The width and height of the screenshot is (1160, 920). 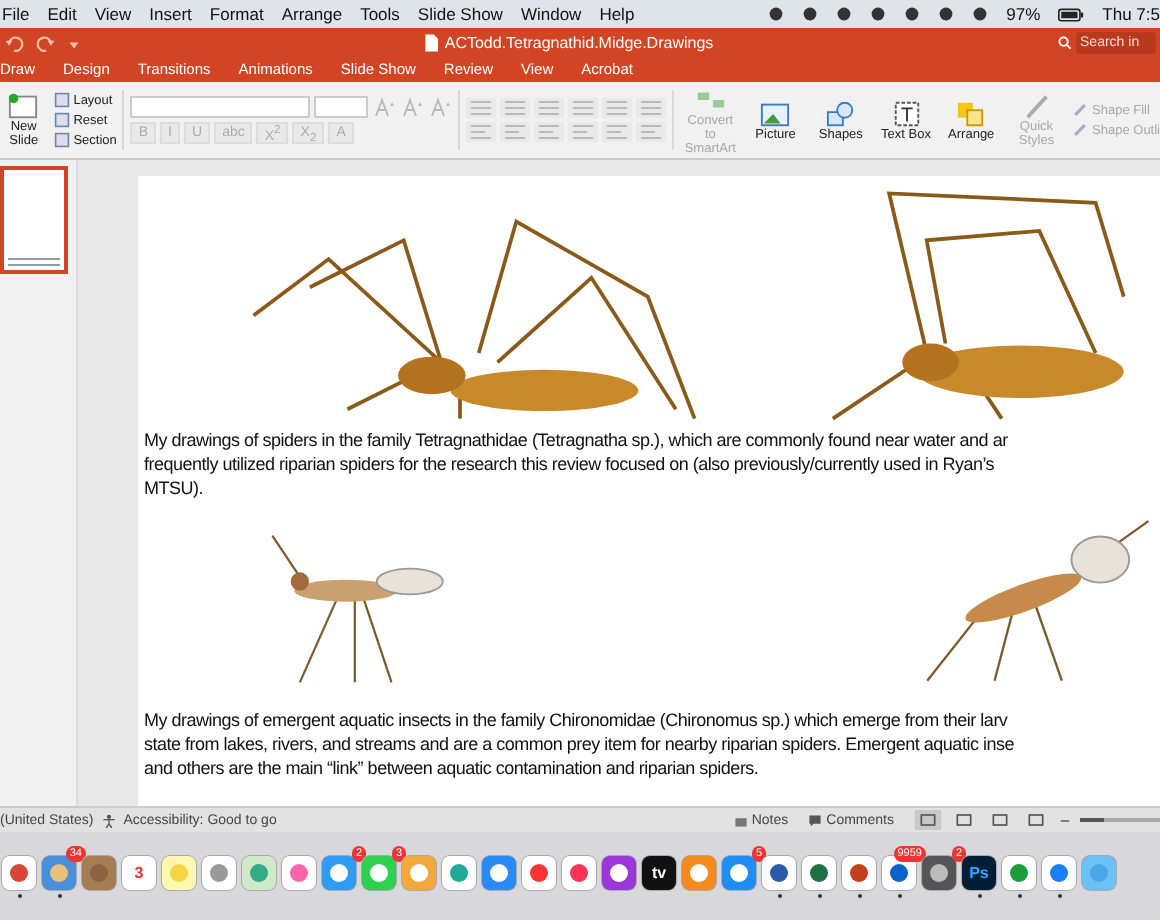 I want to click on menu-item: Slide Show, so click(x=460, y=14).